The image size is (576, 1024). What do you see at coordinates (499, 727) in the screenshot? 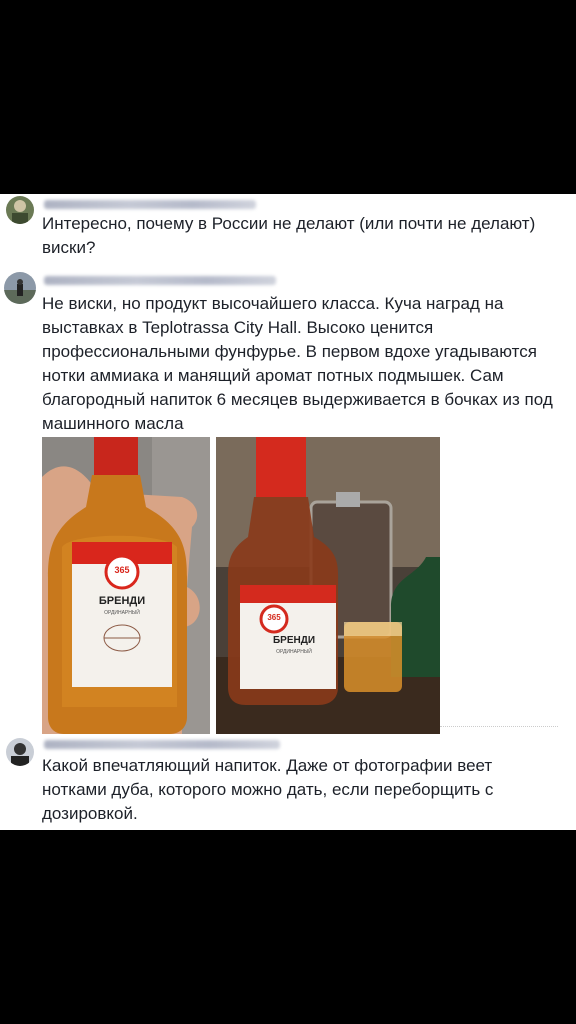
I see `divider` at bounding box center [499, 727].